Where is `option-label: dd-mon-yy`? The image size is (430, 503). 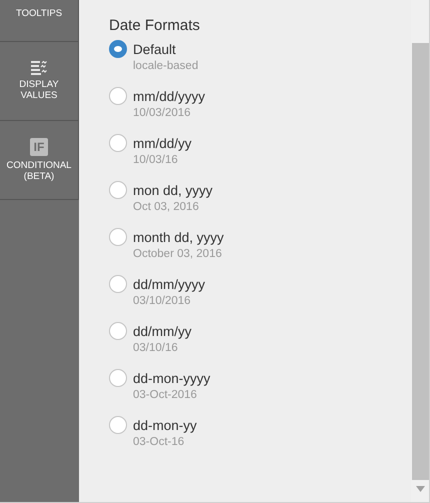 option-label: dd-mon-yy is located at coordinates (165, 425).